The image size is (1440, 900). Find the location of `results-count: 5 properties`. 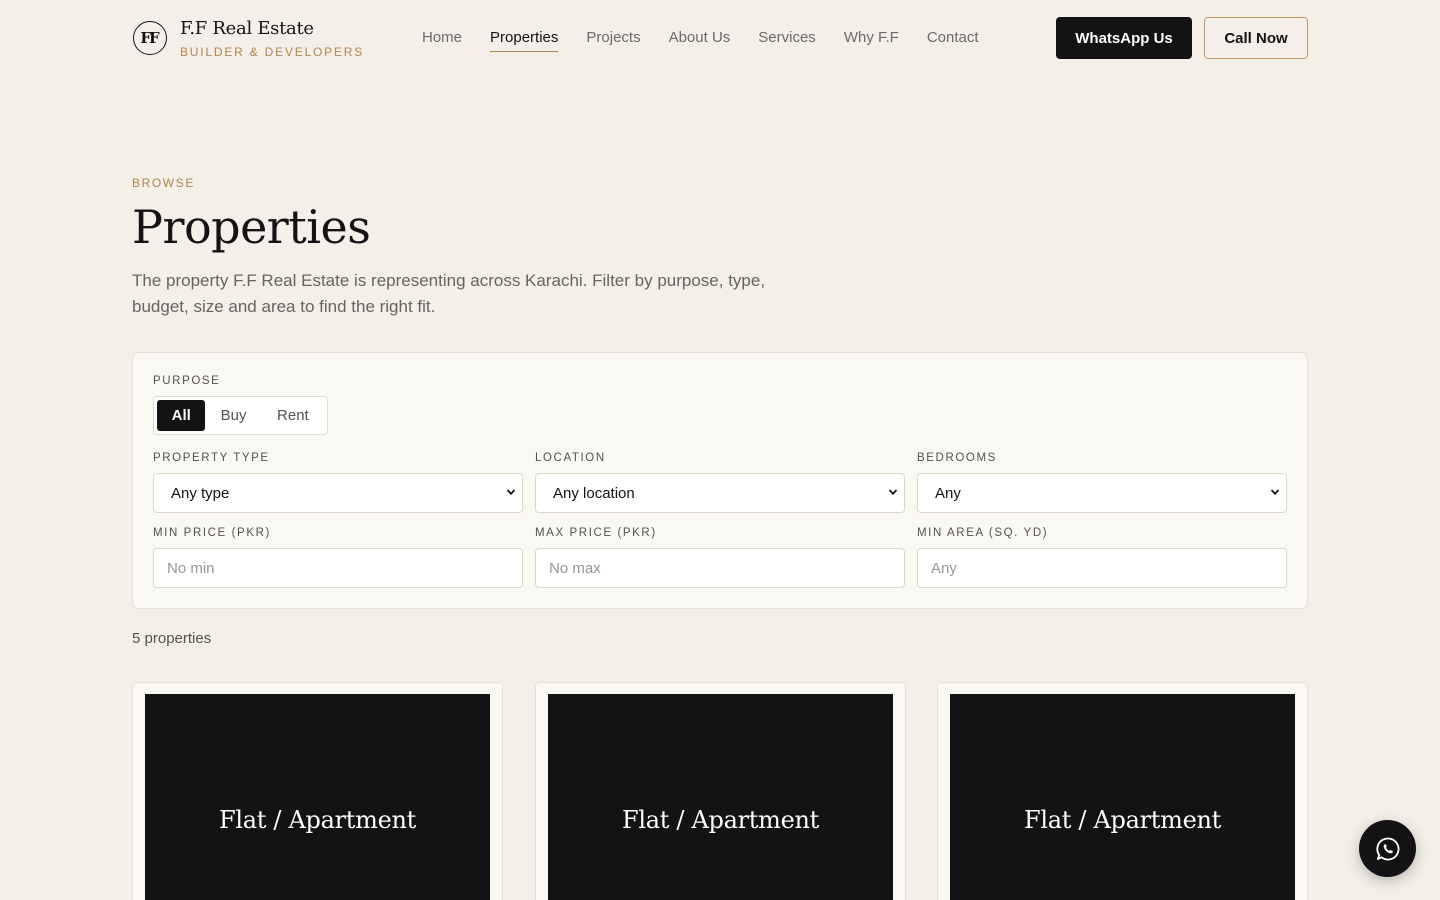

results-count: 5 properties is located at coordinates (172, 638).